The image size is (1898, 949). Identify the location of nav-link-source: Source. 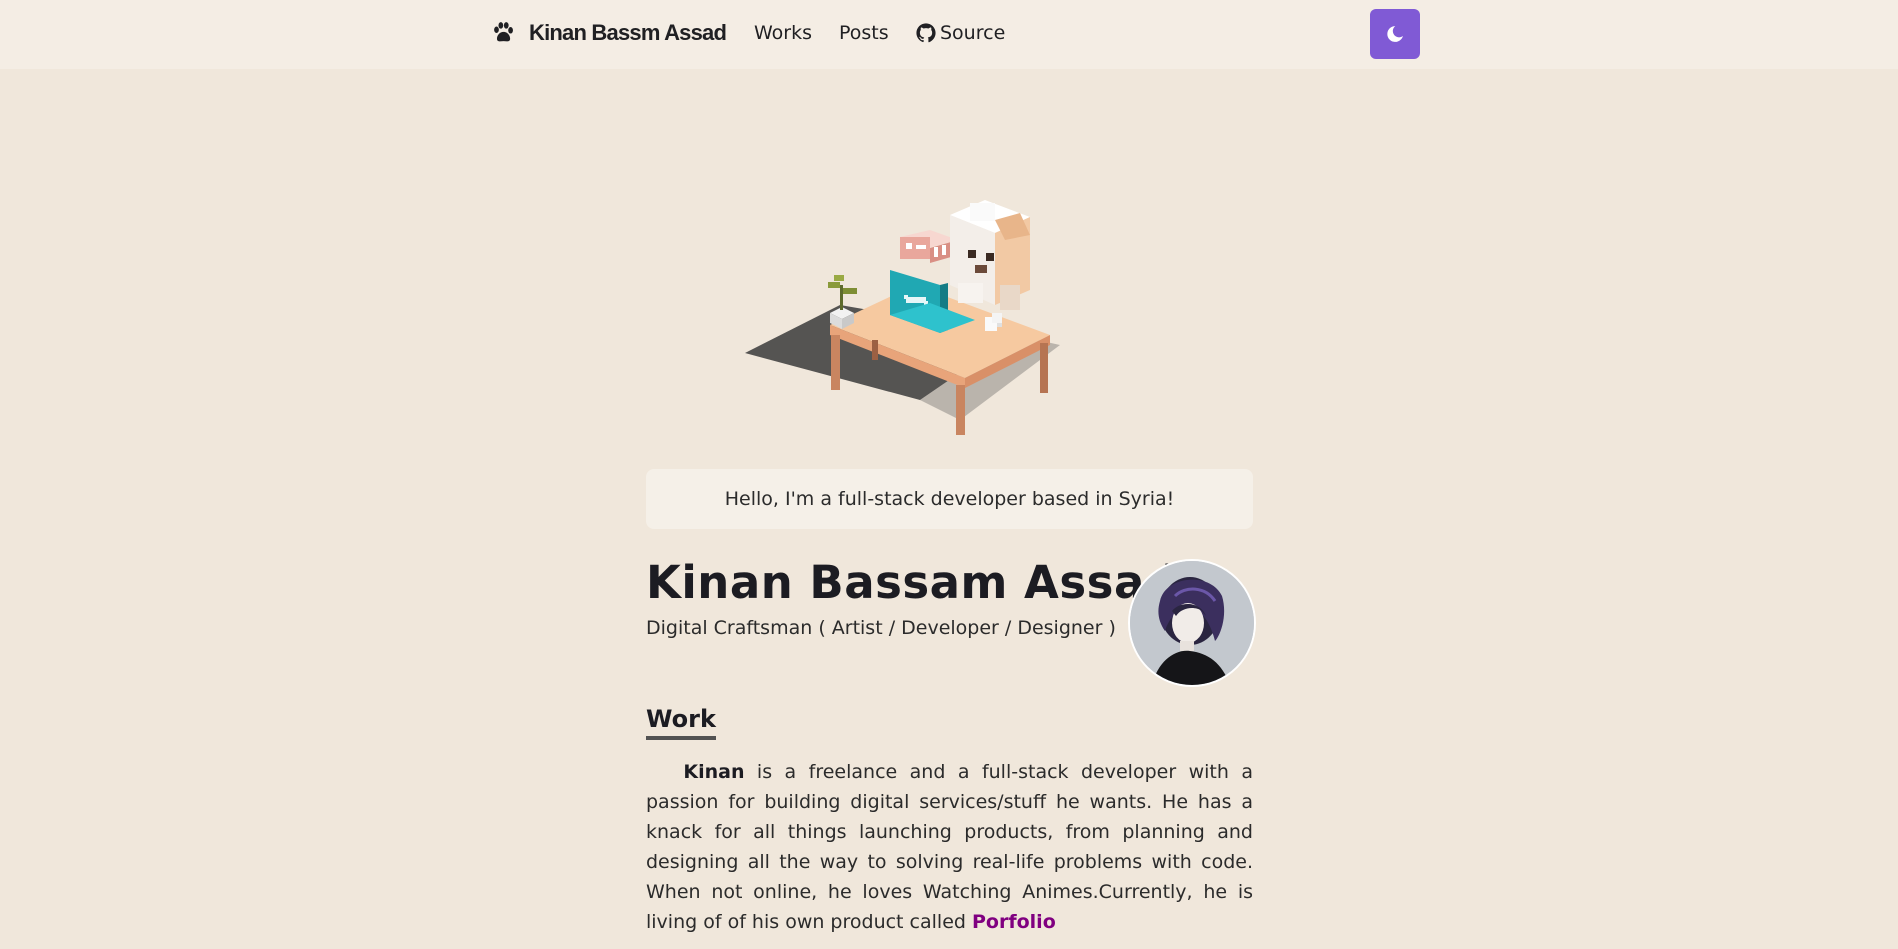
(960, 33).